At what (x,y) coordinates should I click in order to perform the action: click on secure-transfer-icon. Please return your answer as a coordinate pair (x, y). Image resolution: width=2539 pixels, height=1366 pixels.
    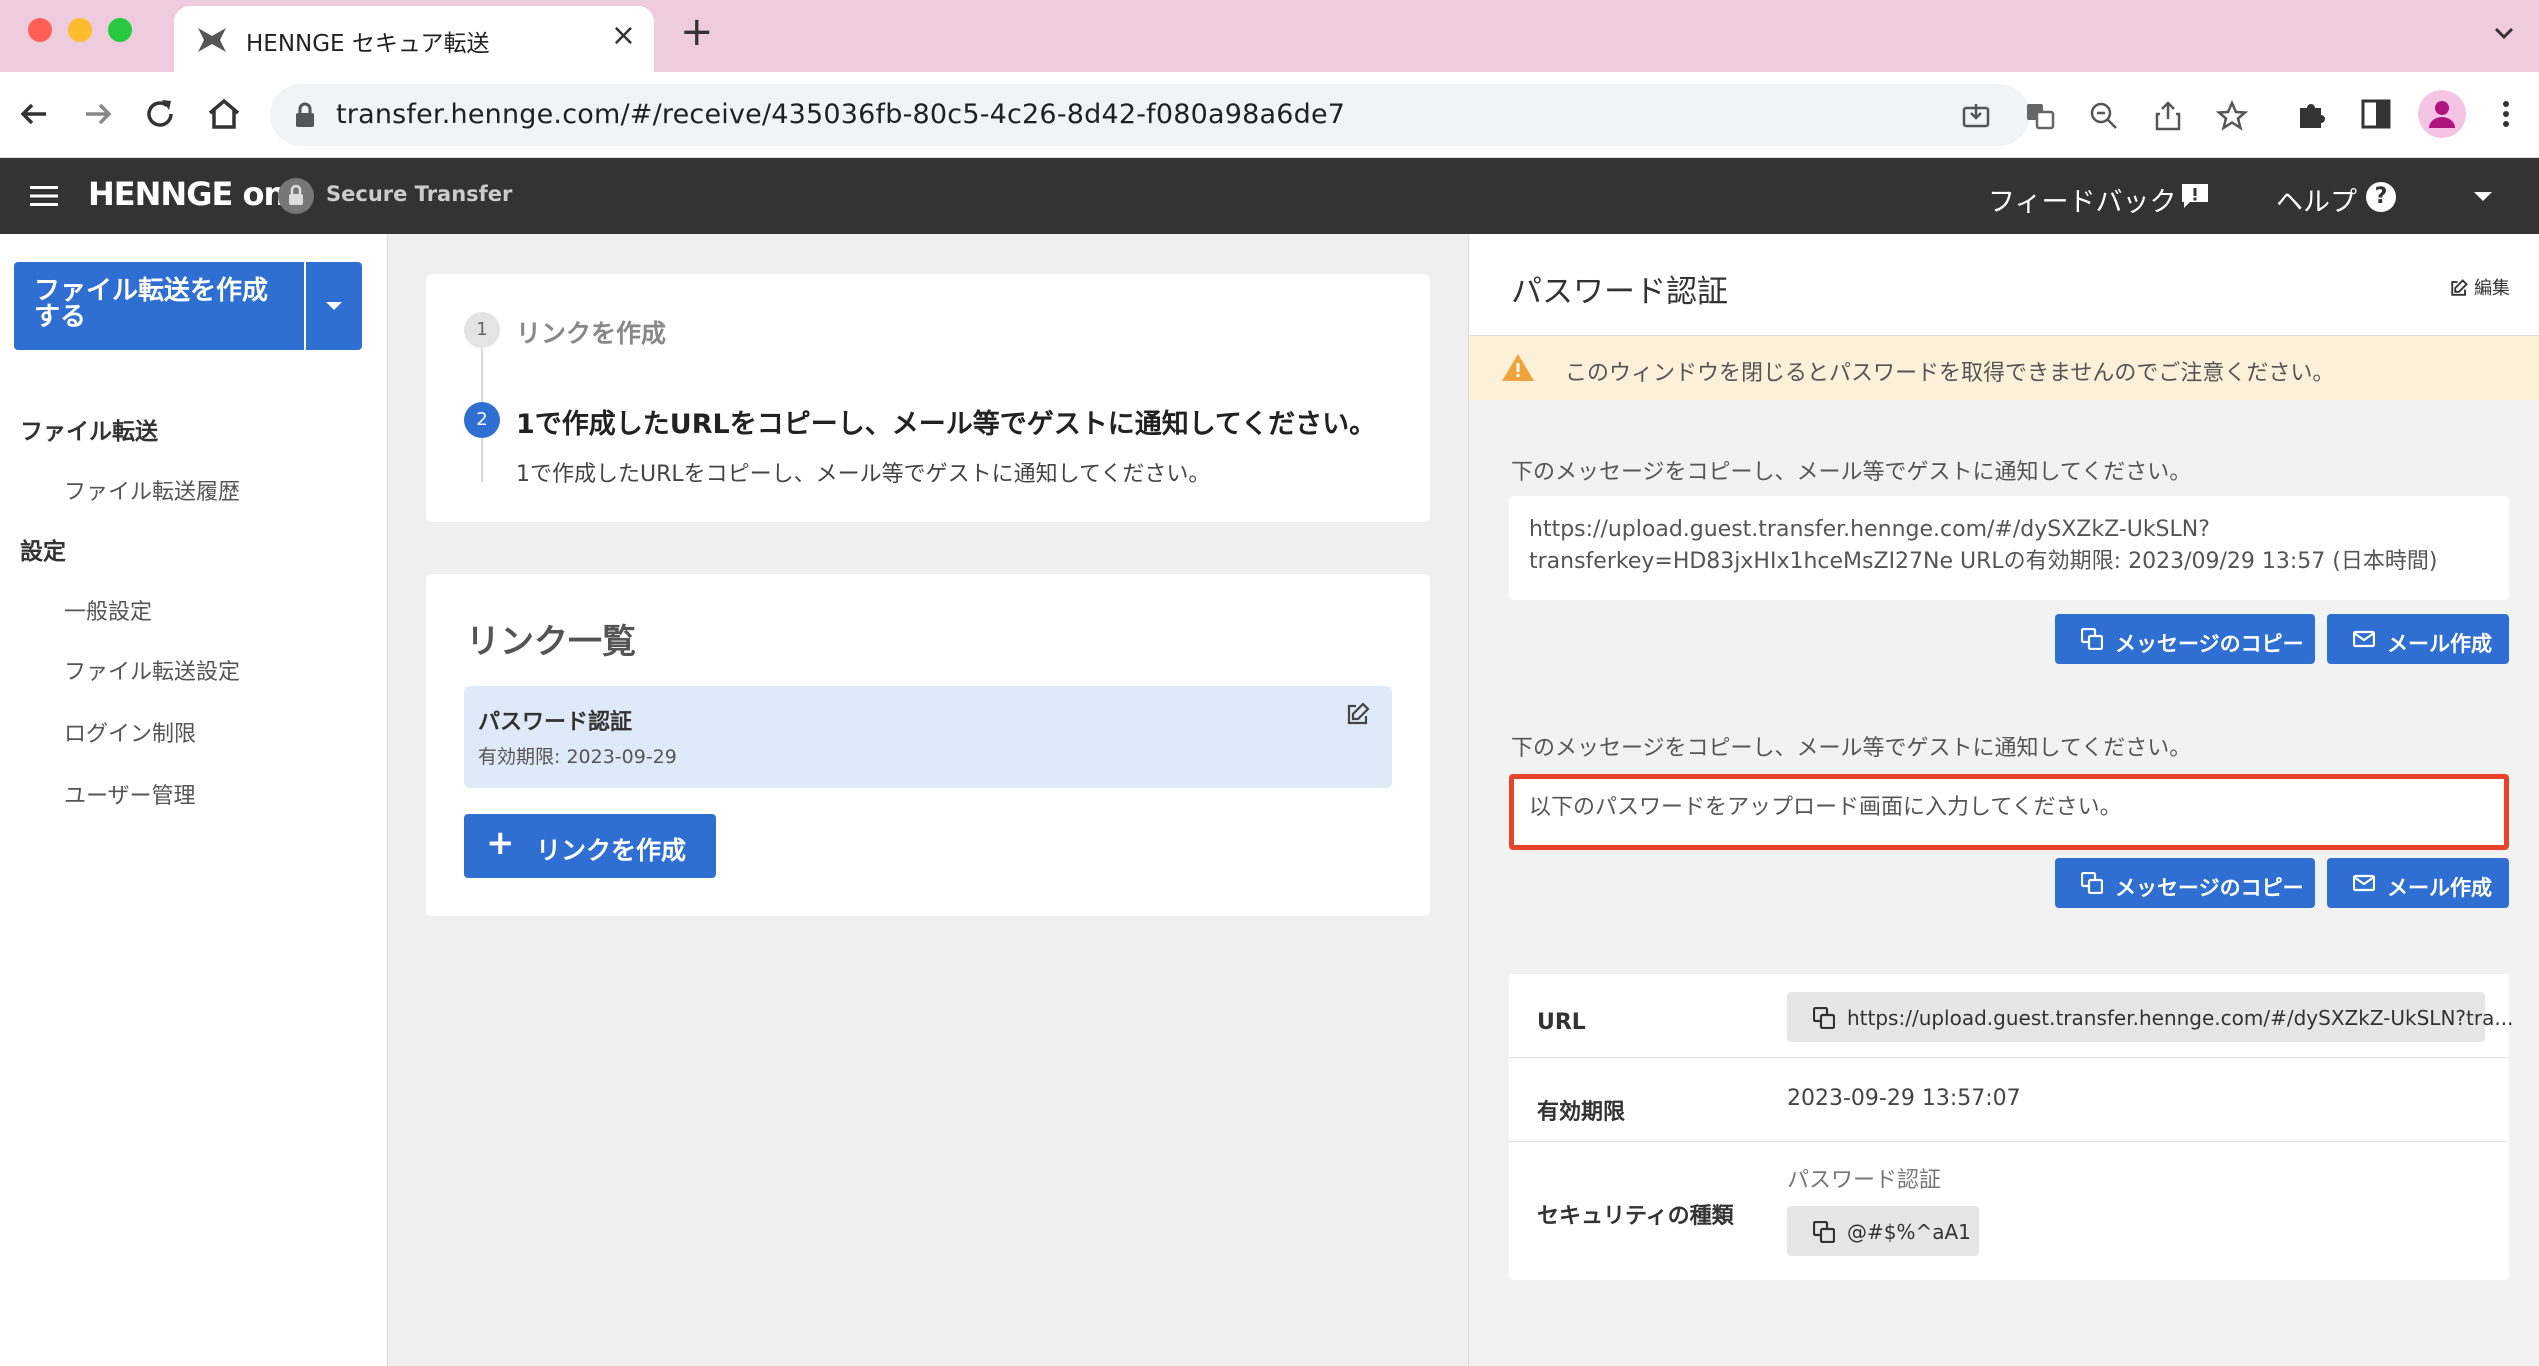
    Looking at the image, I should click on (296, 196).